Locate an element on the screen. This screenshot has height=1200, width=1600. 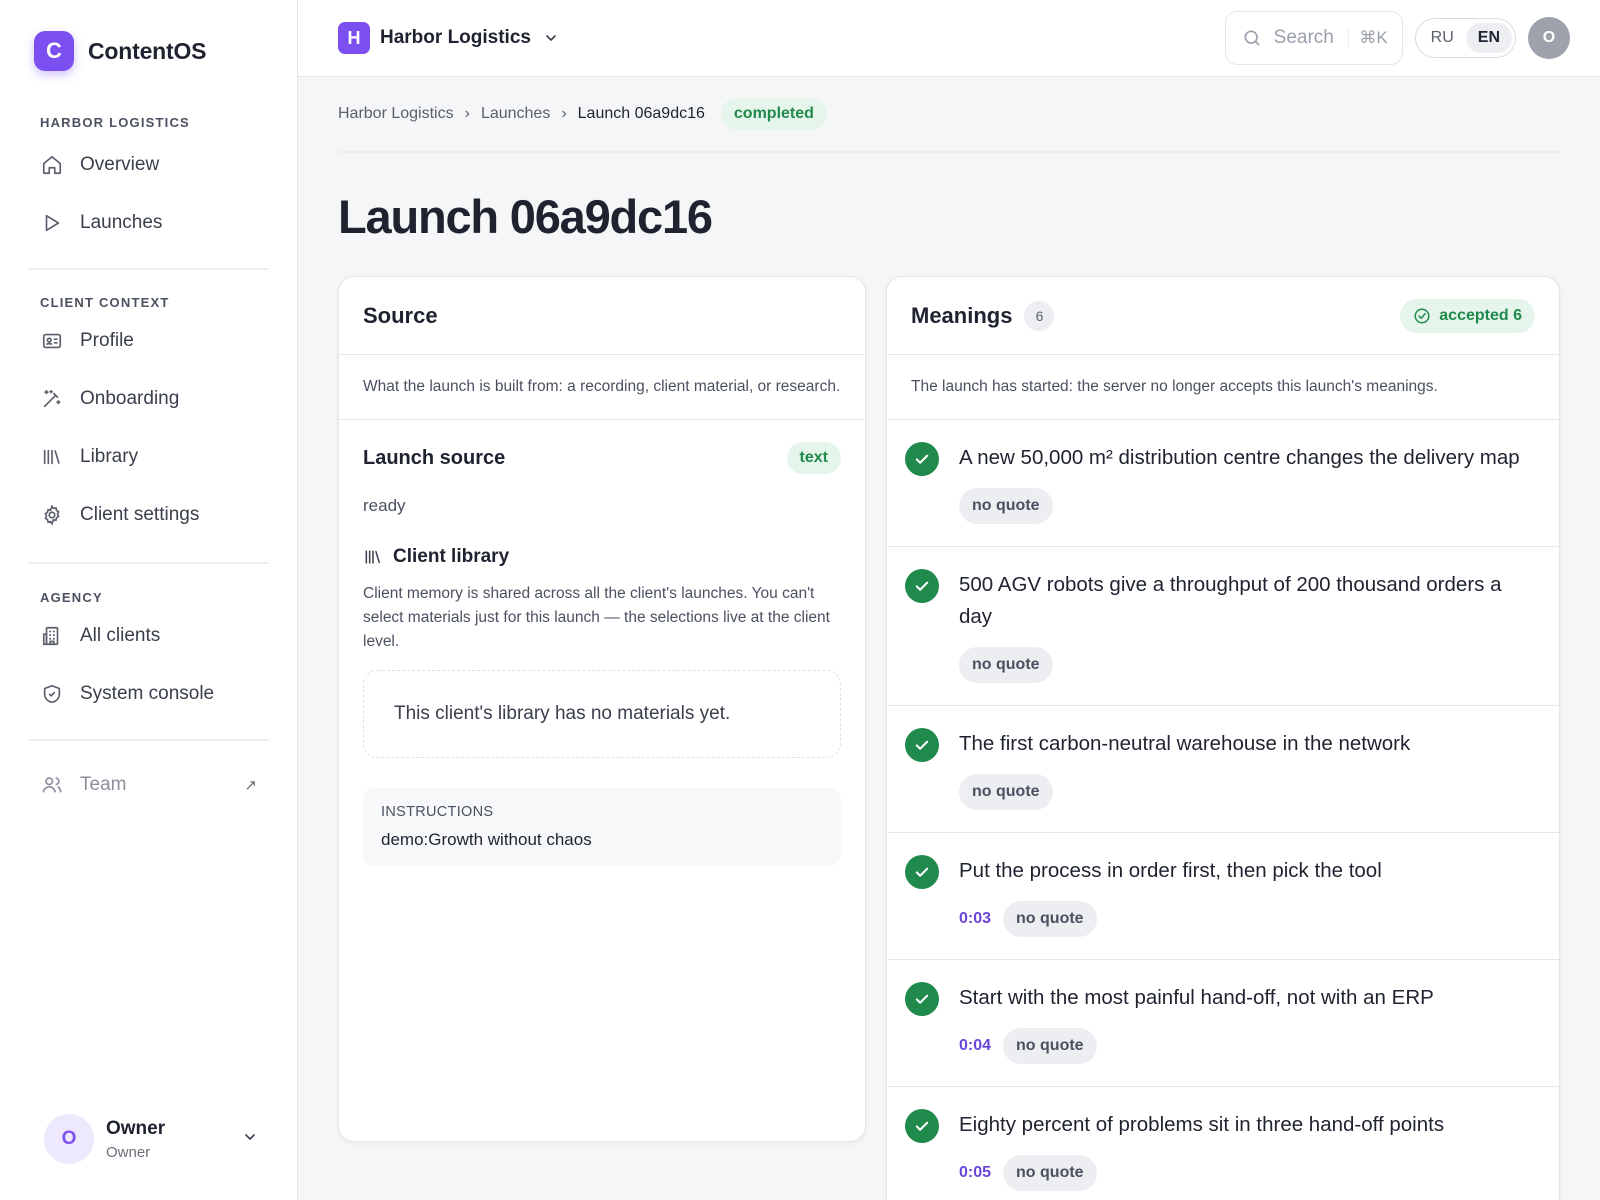
client-library-heading: Client library is located at coordinates (602, 557).